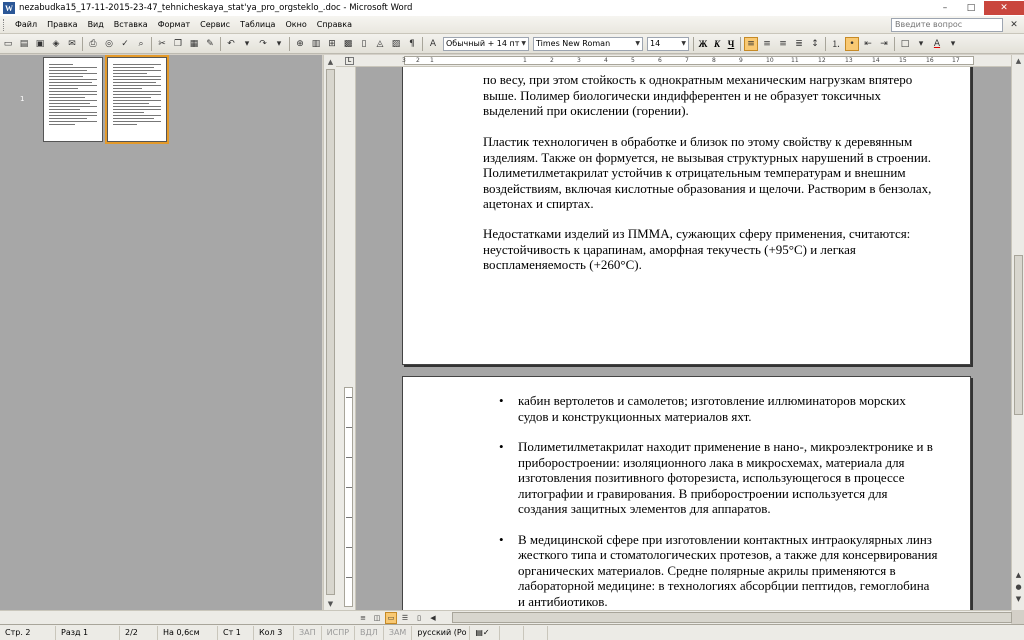 The height and width of the screenshot is (640, 1024). I want to click on decrease-indent-icon: ⇤, so click(868, 44).